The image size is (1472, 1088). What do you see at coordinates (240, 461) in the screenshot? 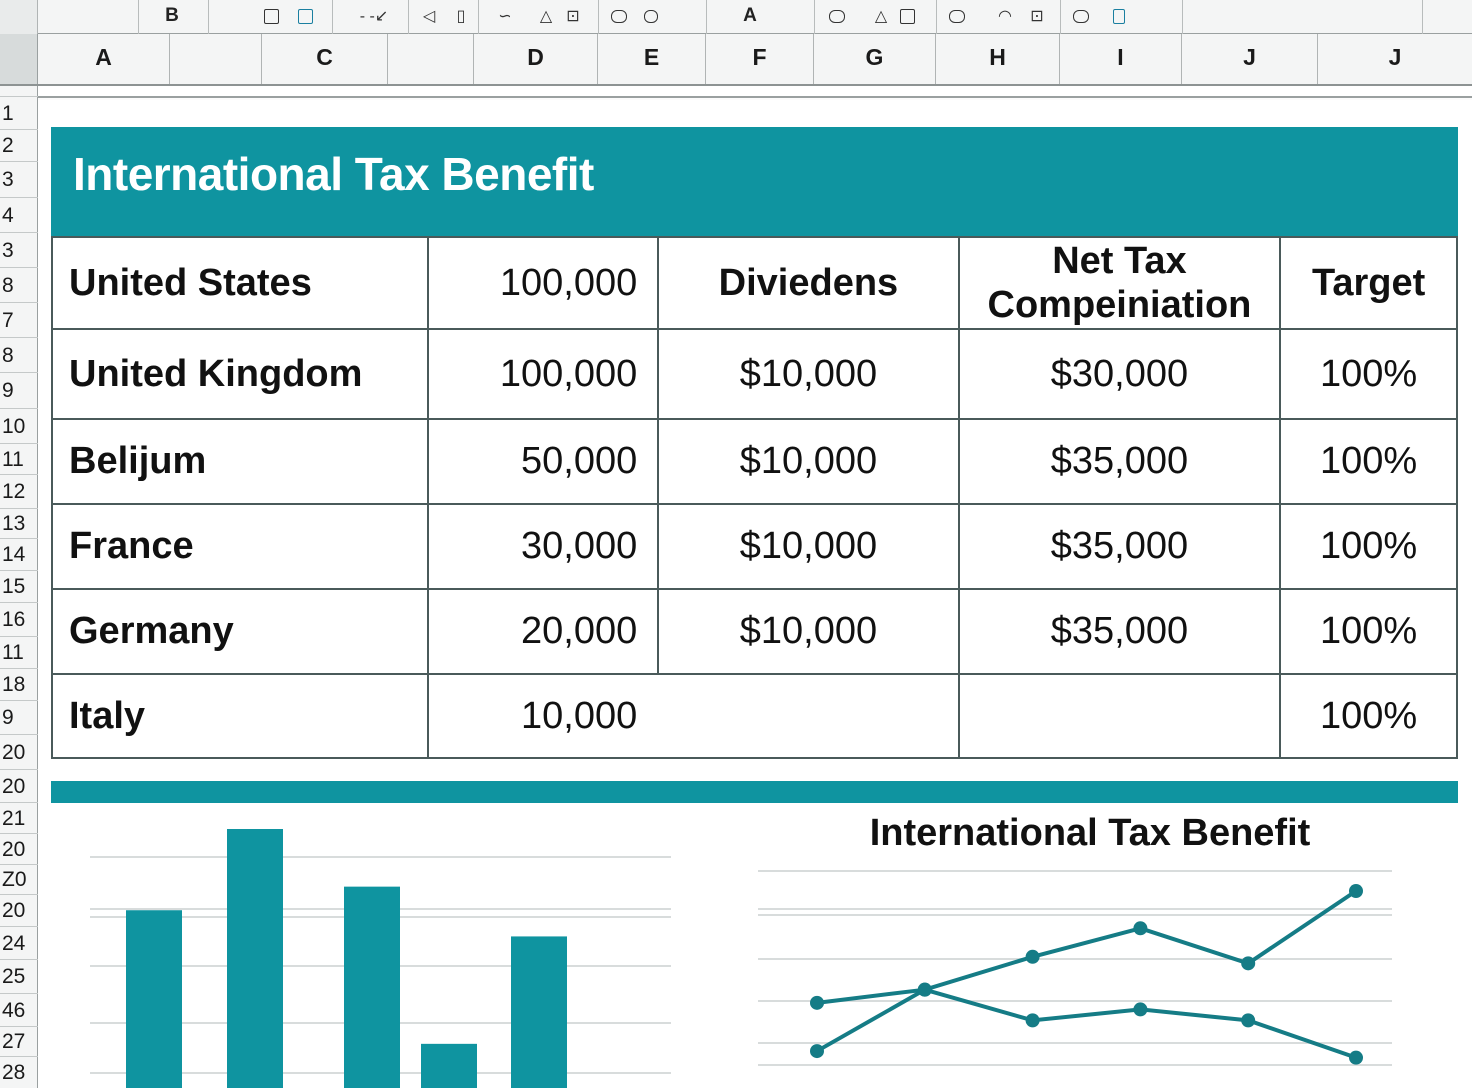
I see `cell-country: Belijum` at bounding box center [240, 461].